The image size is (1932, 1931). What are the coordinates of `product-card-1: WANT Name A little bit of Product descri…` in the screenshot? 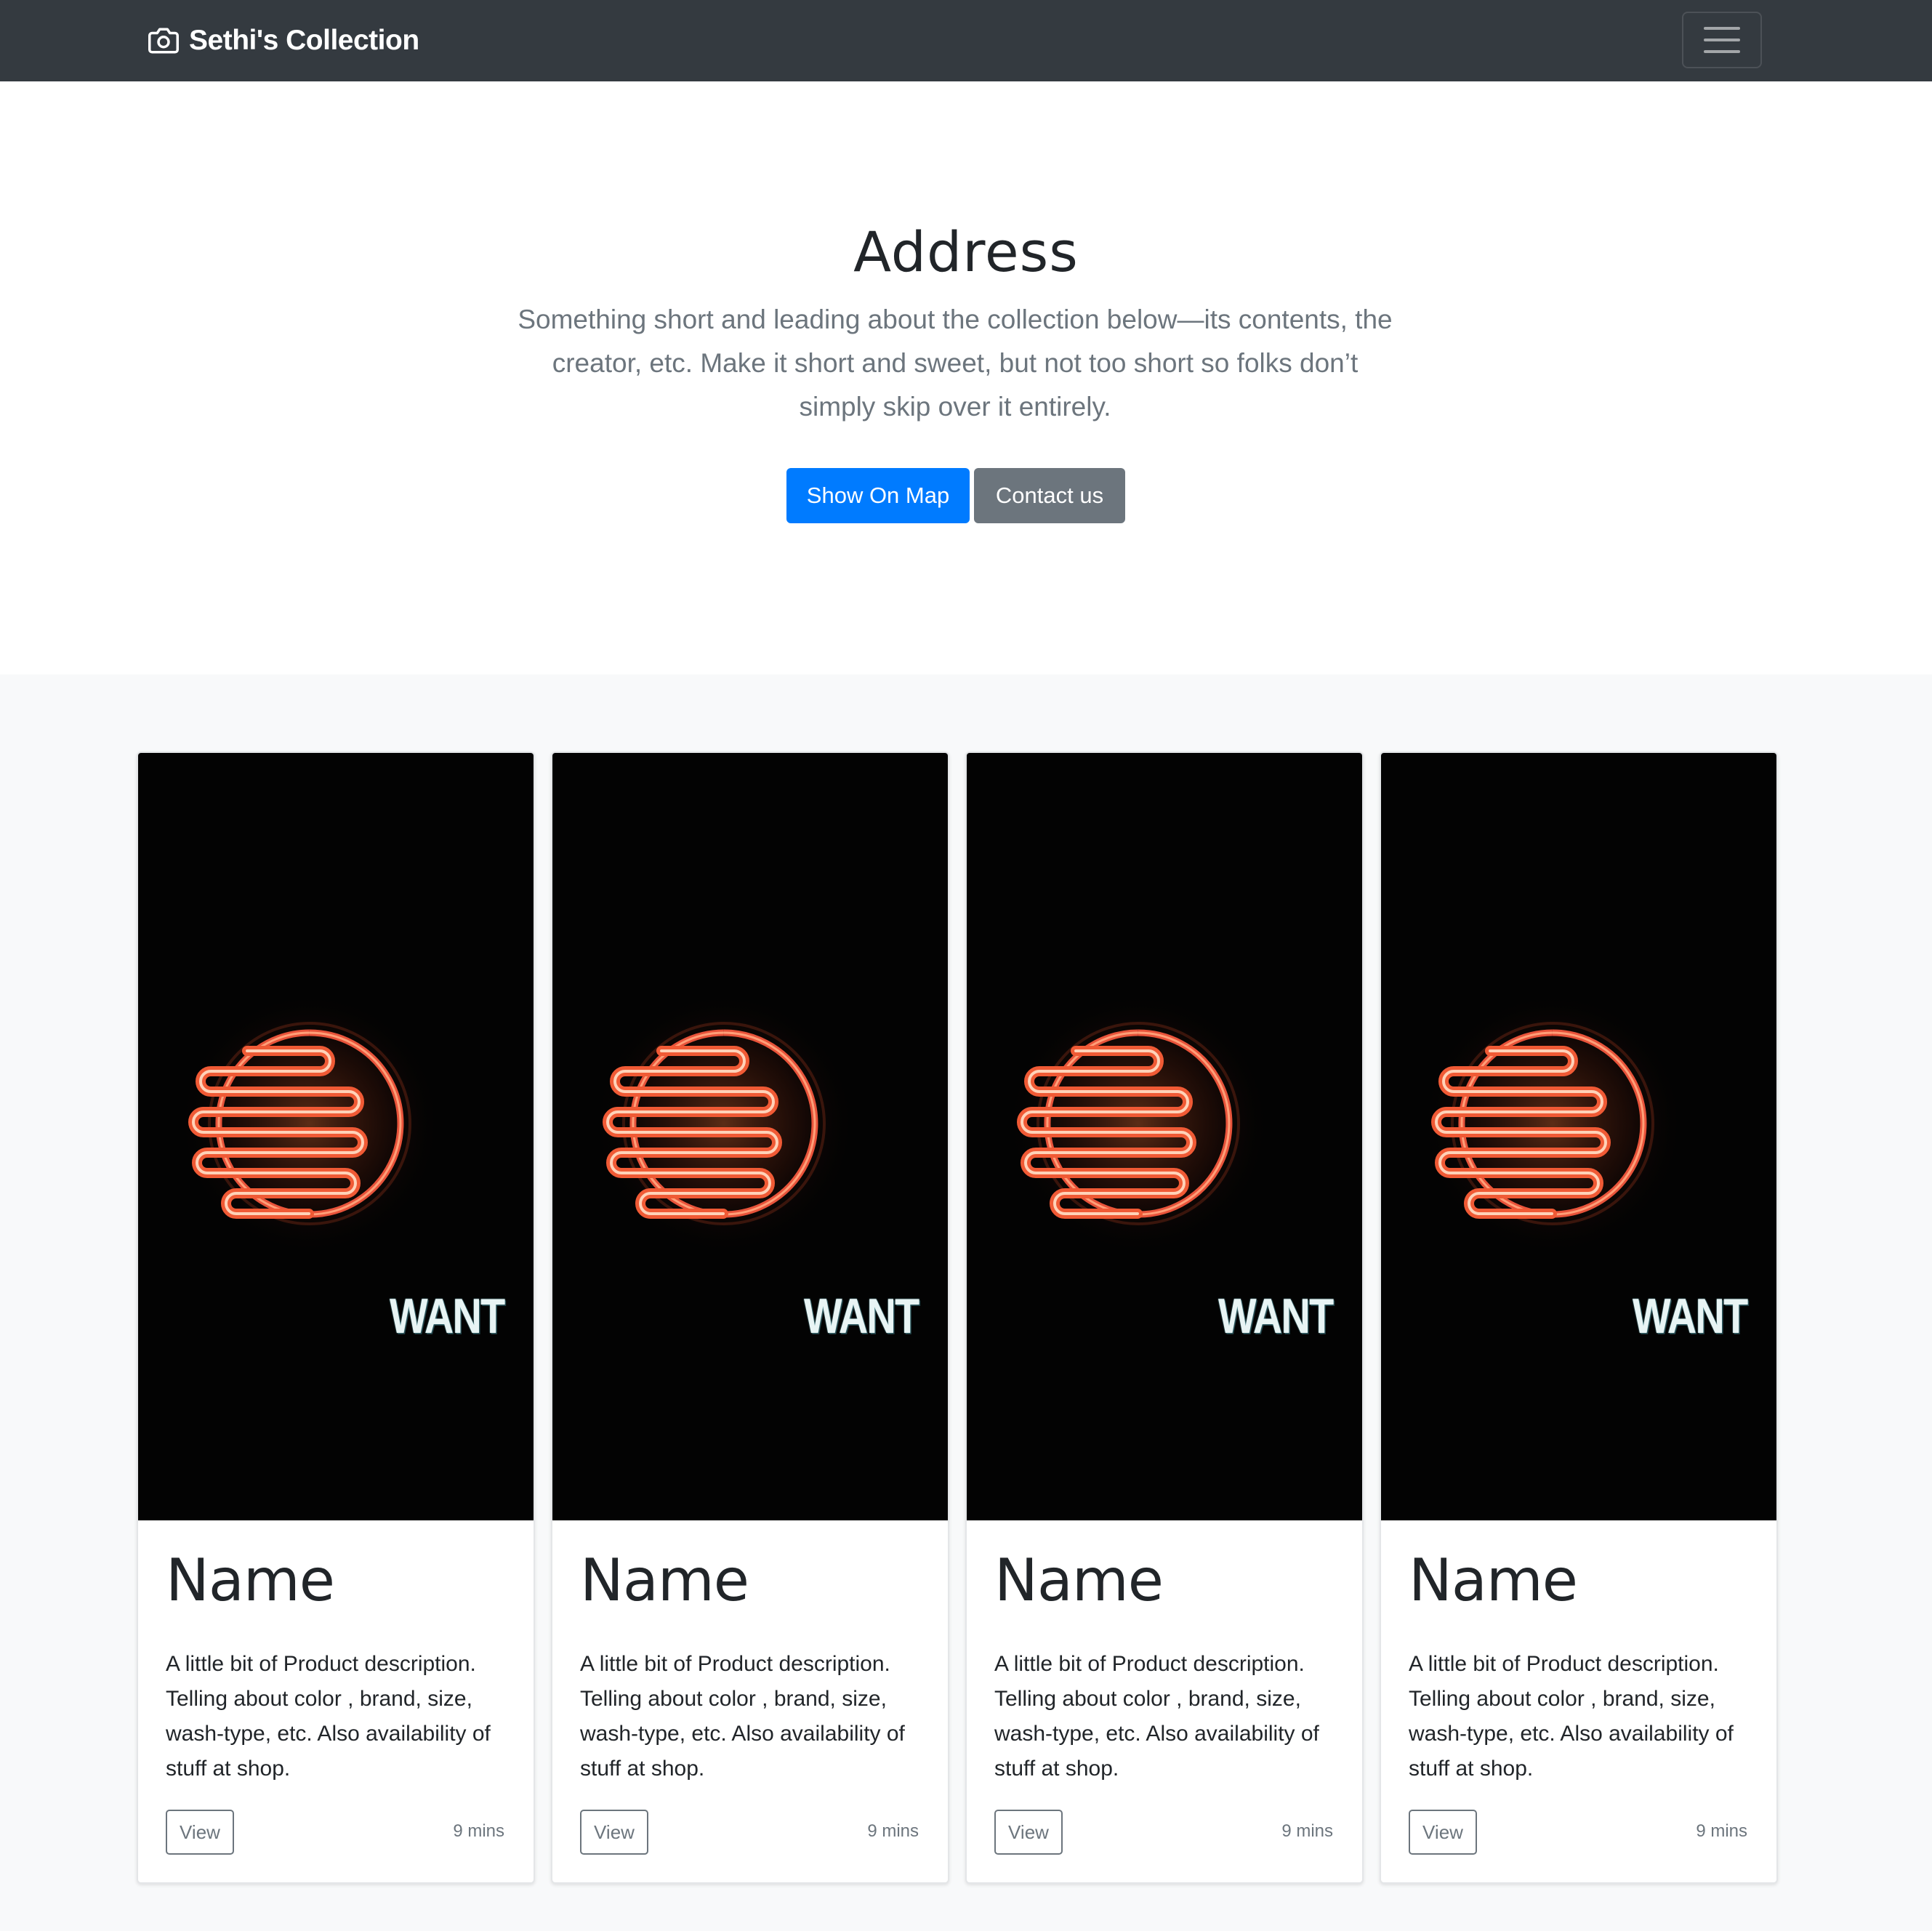 It's located at (336, 1317).